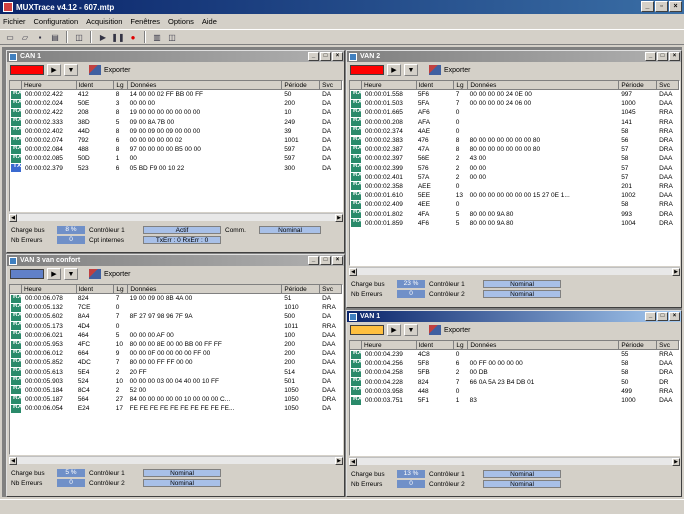 The image size is (684, 514). Describe the element at coordinates (176, 168) in the screenshot. I see `table-row: TX 00:00:02.379 523 6 05 BD F9 00 10 22 300 DA` at that location.